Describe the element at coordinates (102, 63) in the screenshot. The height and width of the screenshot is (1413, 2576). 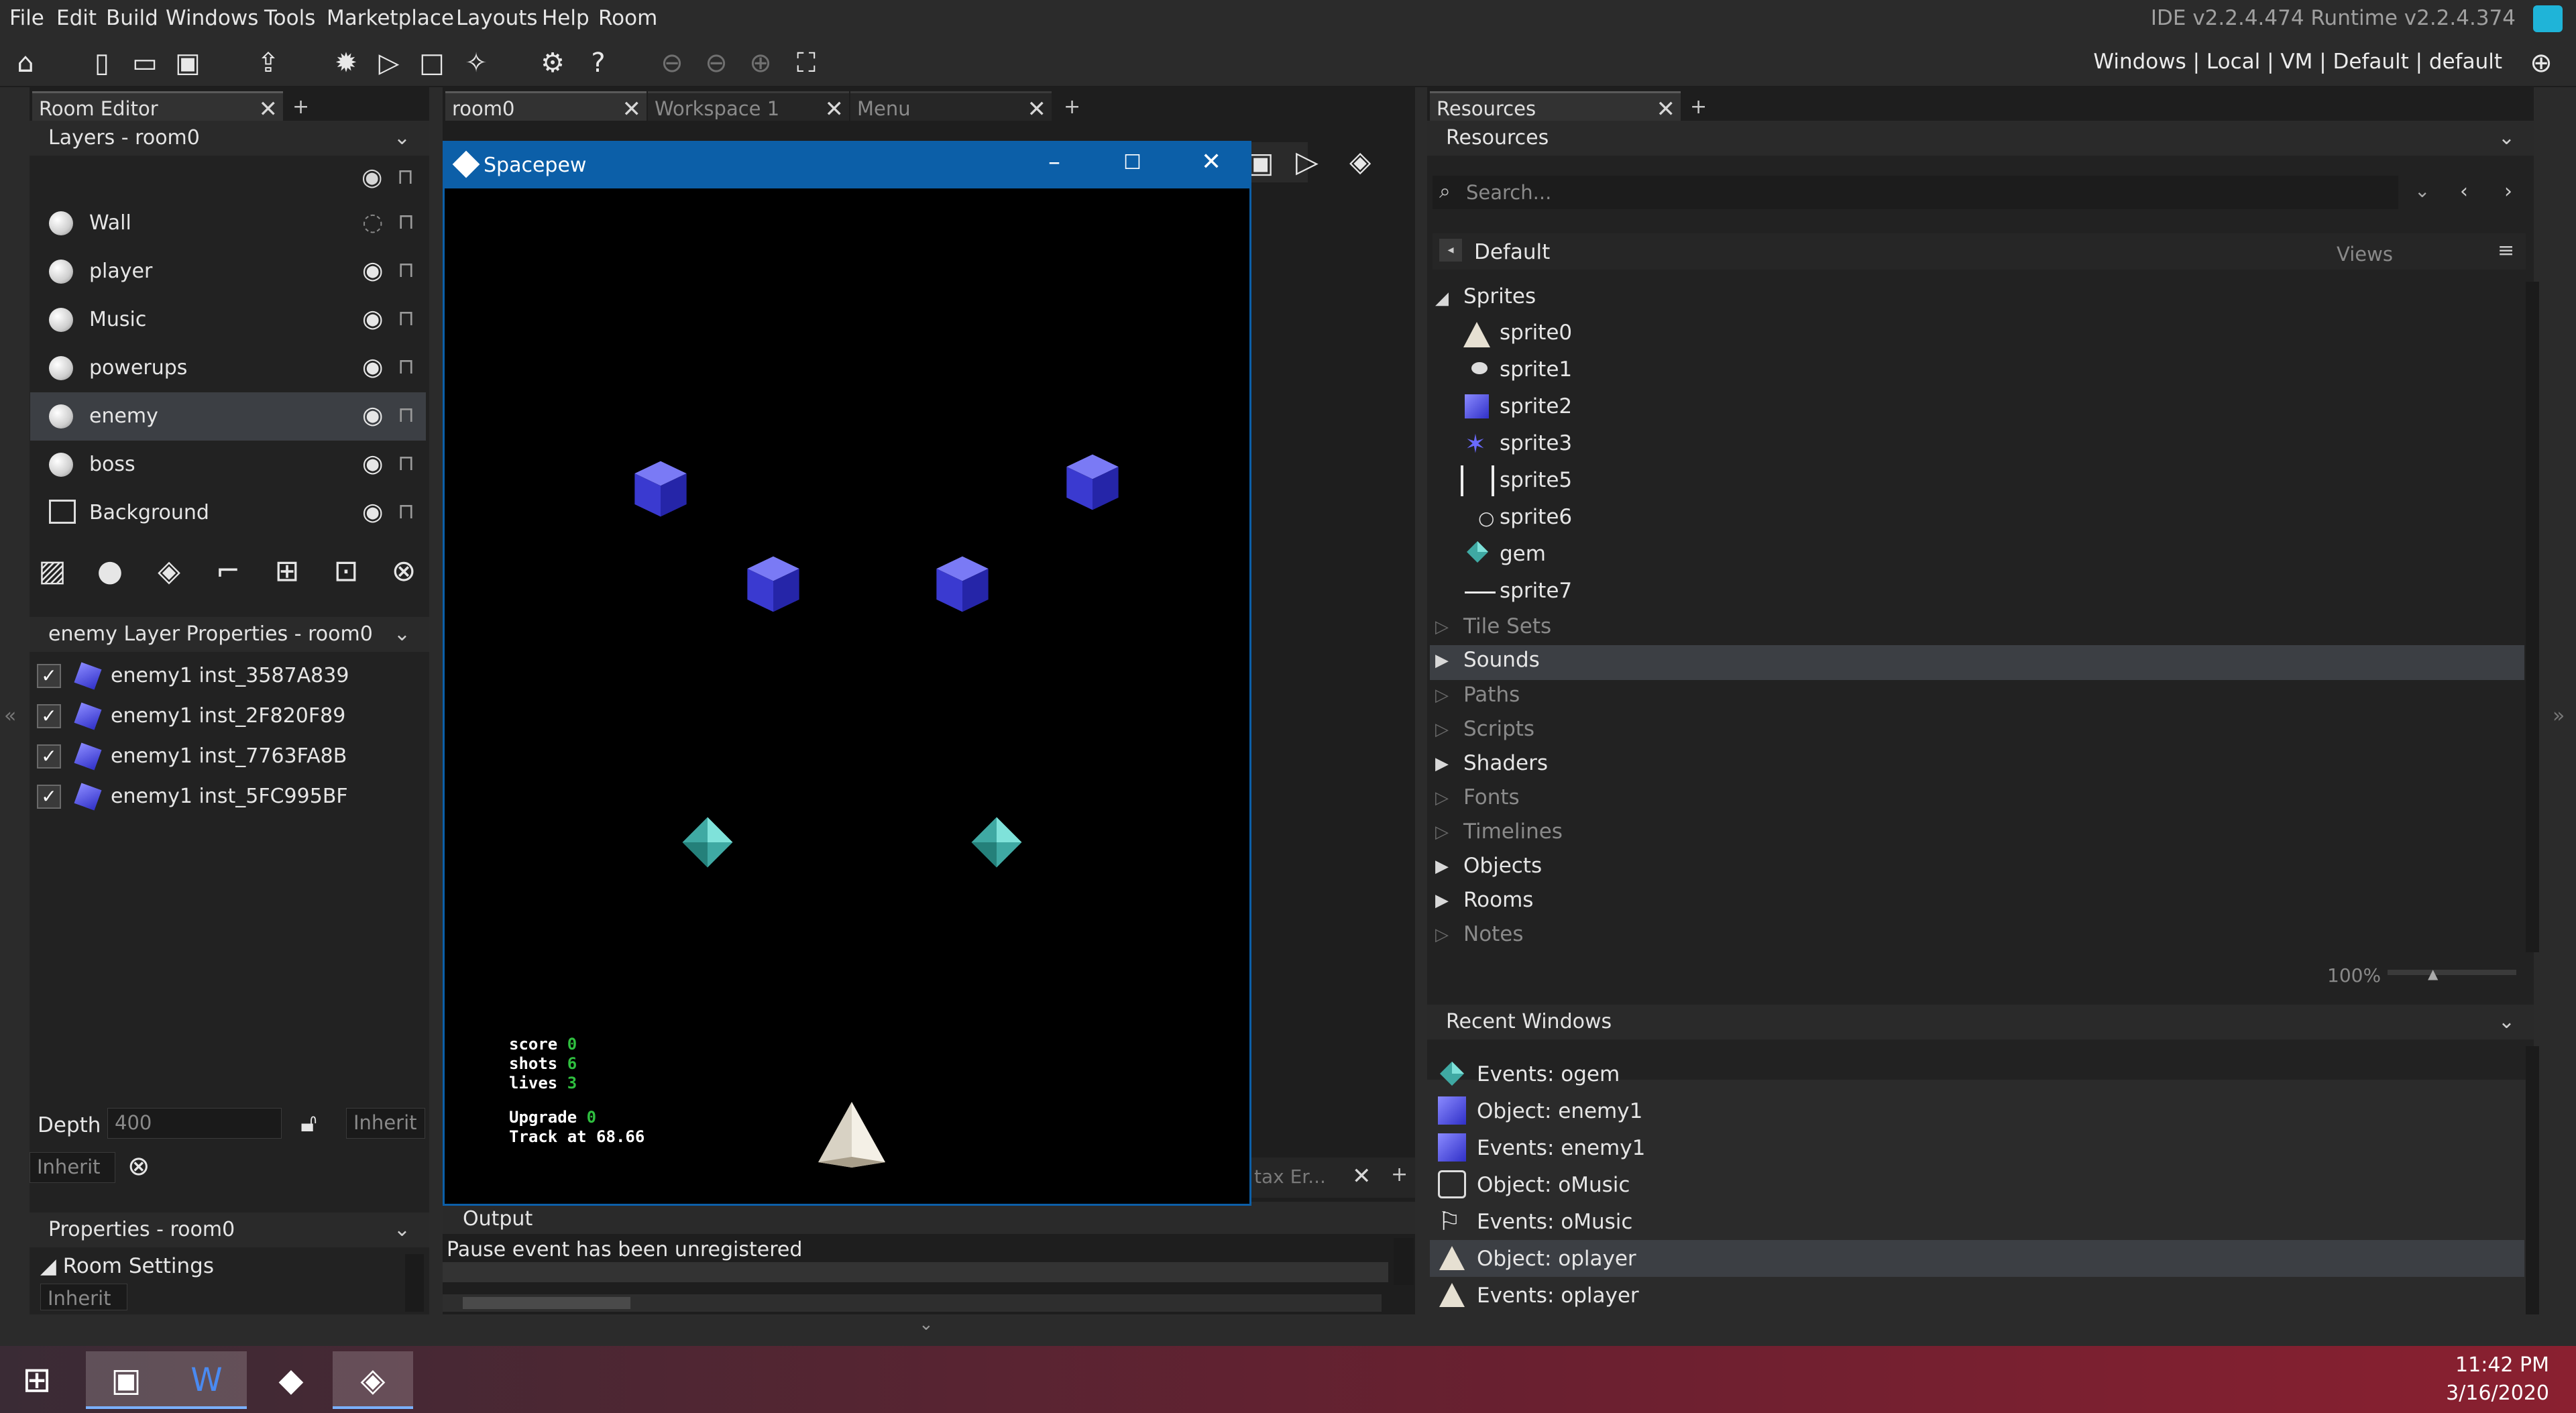
I see `new-project-icon: ▯` at that location.